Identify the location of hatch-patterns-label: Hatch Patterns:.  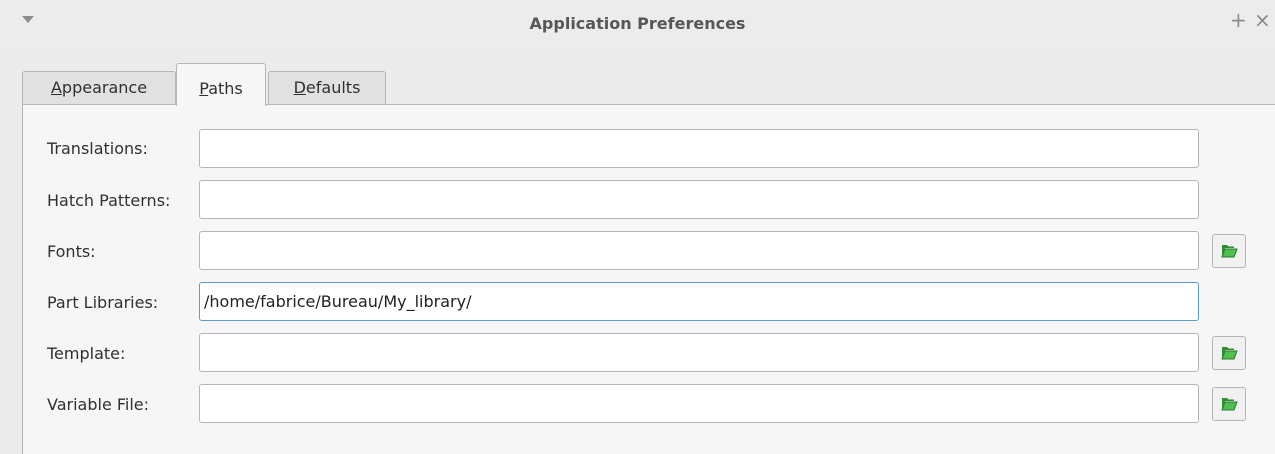
(109, 200).